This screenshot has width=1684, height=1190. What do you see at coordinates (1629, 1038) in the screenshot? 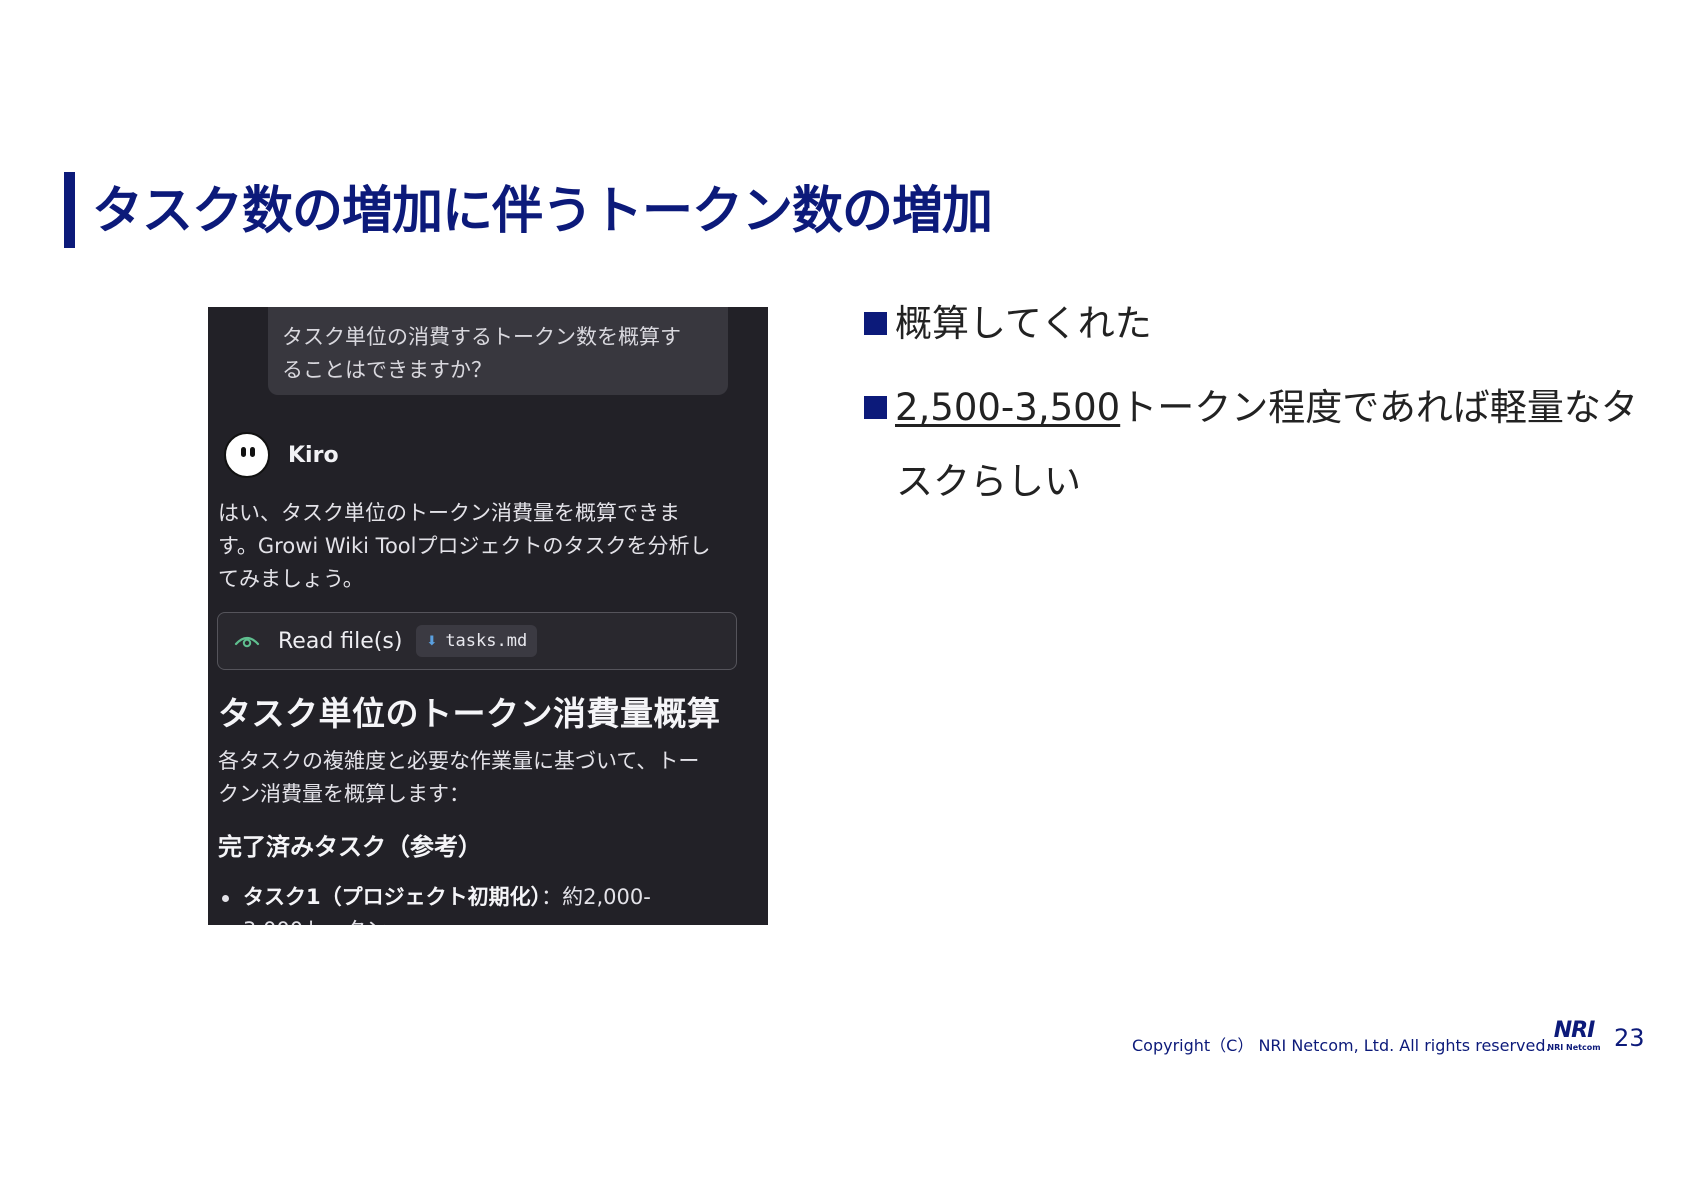
I see `page-number: 23` at bounding box center [1629, 1038].